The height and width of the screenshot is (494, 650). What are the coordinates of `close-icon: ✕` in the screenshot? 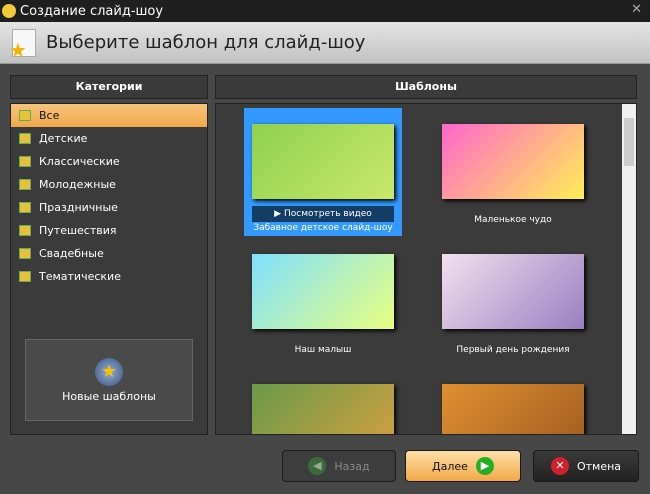 It's located at (636, 9).